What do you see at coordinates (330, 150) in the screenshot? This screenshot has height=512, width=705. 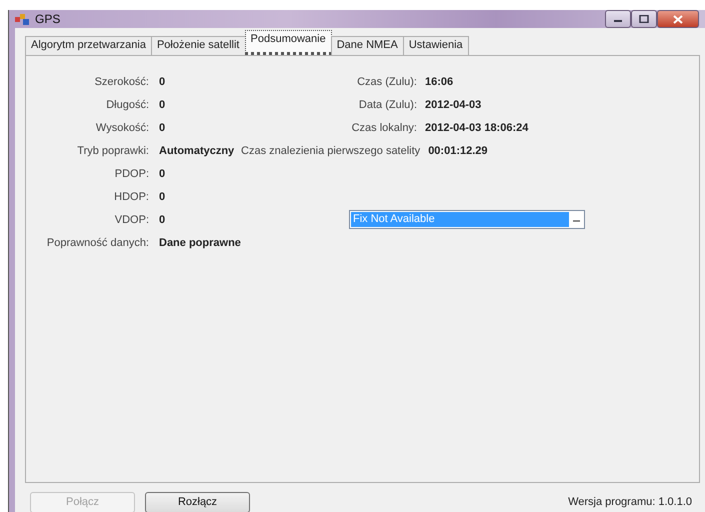 I see `field-label: Czas znalezienia pierwszego satelity` at bounding box center [330, 150].